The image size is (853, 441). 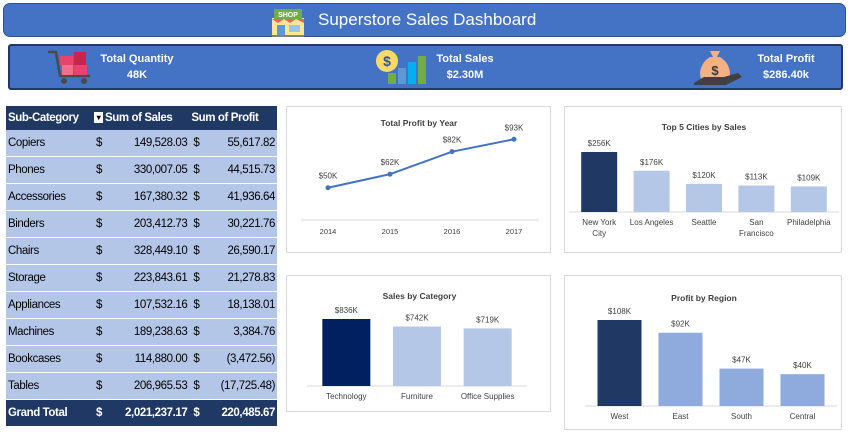 What do you see at coordinates (49, 332) in the screenshot?
I see `row-label: Machines` at bounding box center [49, 332].